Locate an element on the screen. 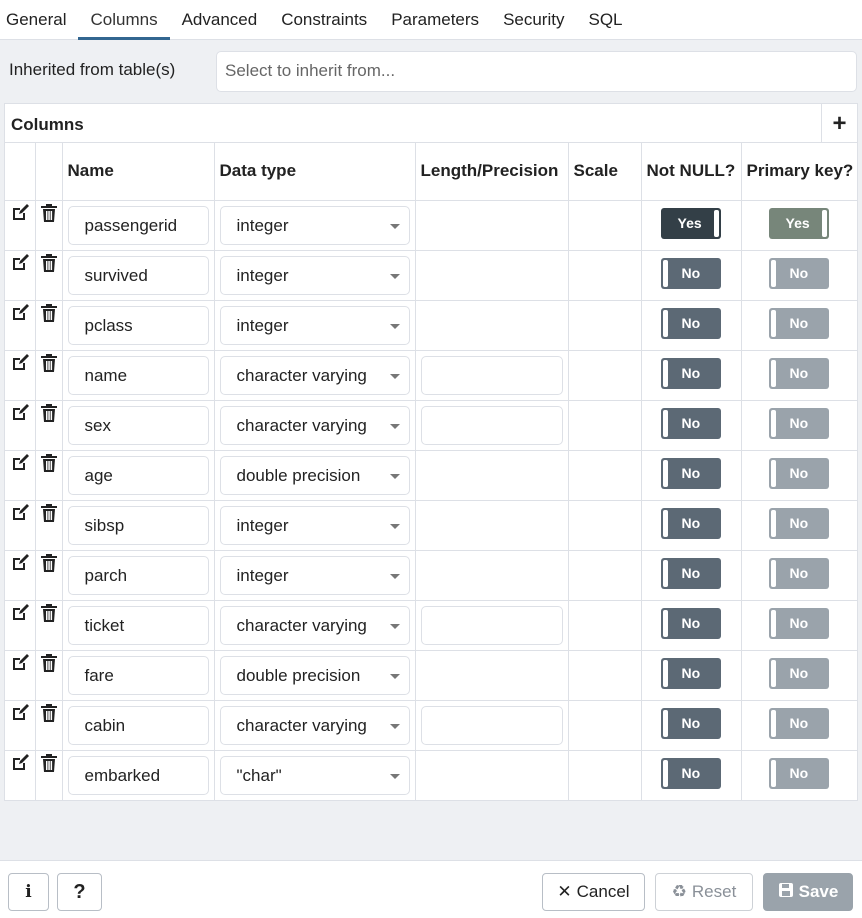 The image size is (862, 918). column-name-input: embarked is located at coordinates (138, 775).